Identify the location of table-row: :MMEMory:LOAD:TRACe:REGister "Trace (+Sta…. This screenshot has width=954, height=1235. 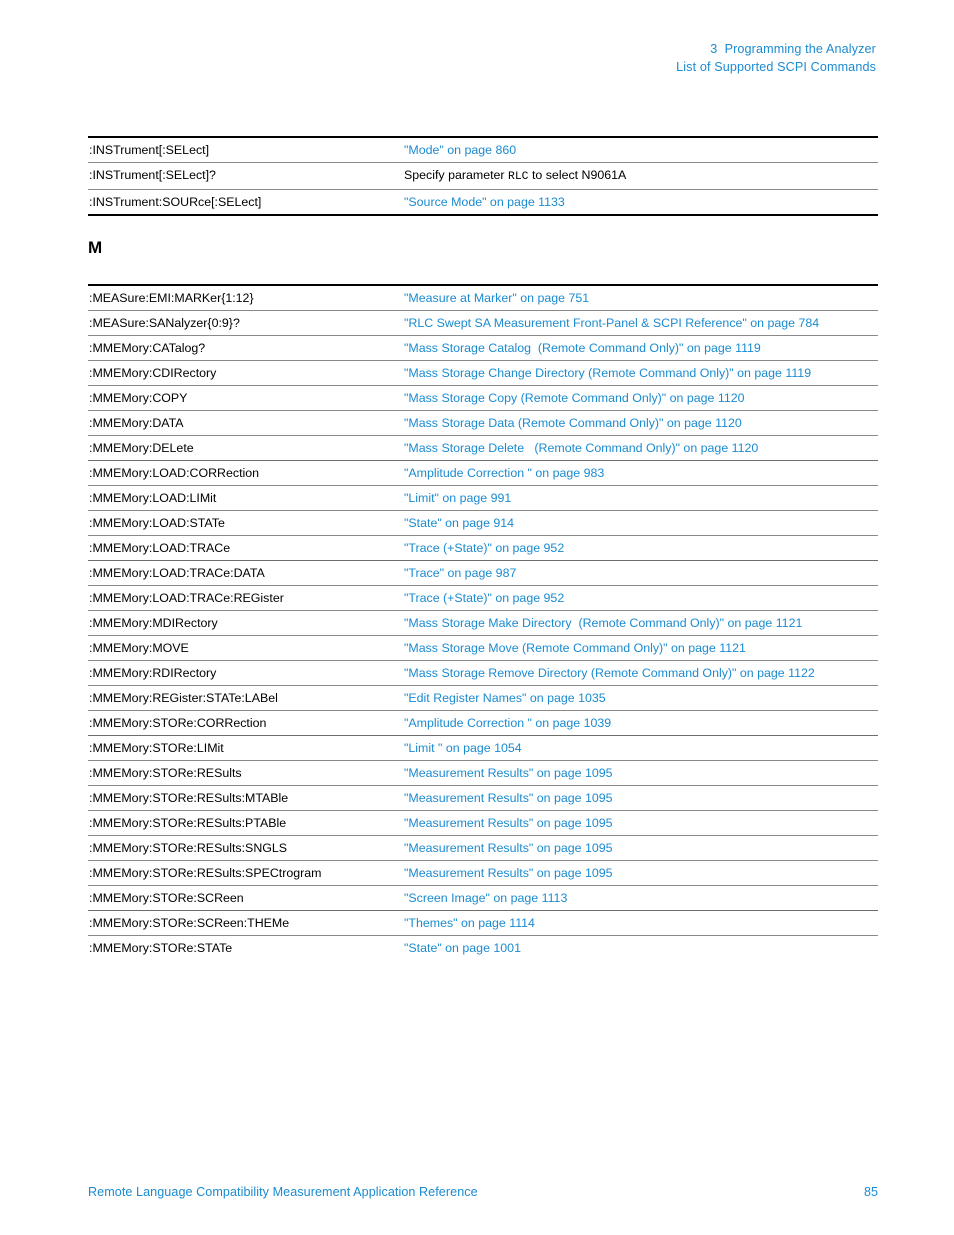
(483, 598).